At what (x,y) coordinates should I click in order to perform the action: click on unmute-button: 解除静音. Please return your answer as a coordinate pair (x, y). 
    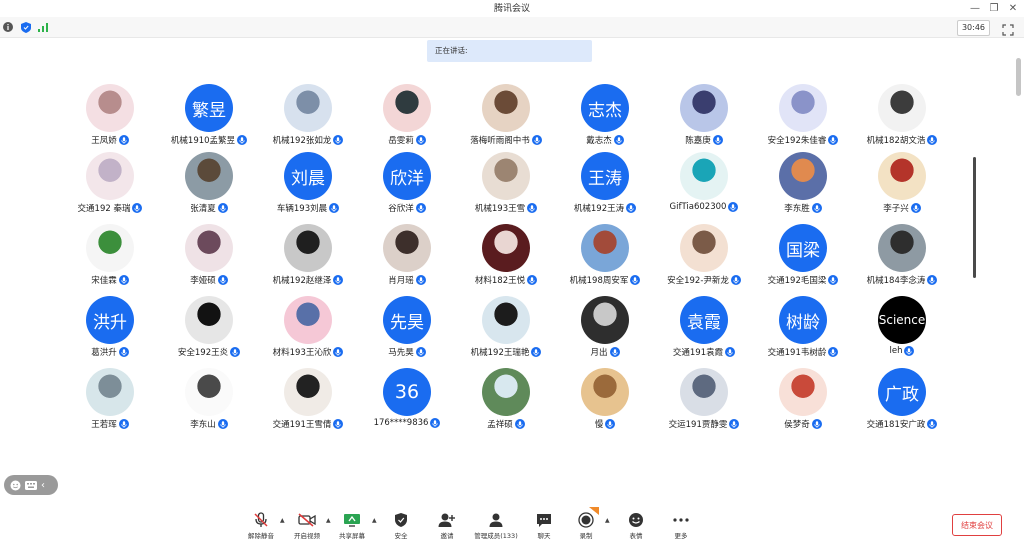
    Looking at the image, I should click on (261, 527).